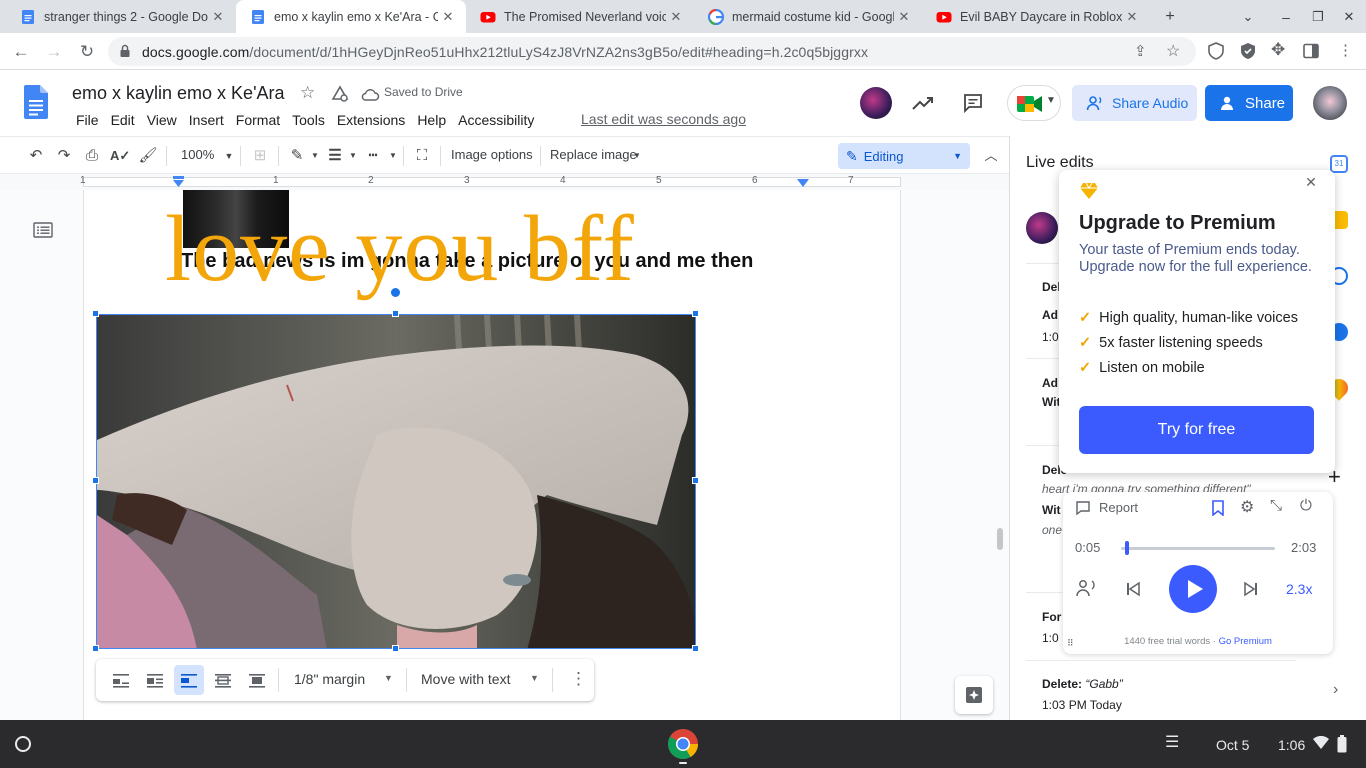 The image size is (1366, 768). What do you see at coordinates (92, 156) in the screenshot?
I see `print-icon: ⎙` at bounding box center [92, 156].